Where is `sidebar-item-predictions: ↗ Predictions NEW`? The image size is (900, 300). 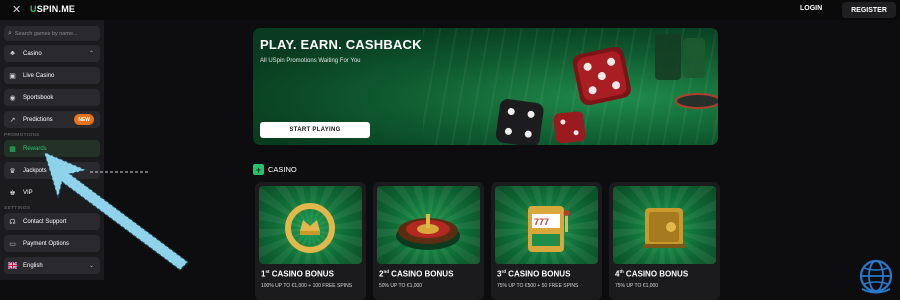 sidebar-item-predictions: ↗ Predictions NEW is located at coordinates (52, 119).